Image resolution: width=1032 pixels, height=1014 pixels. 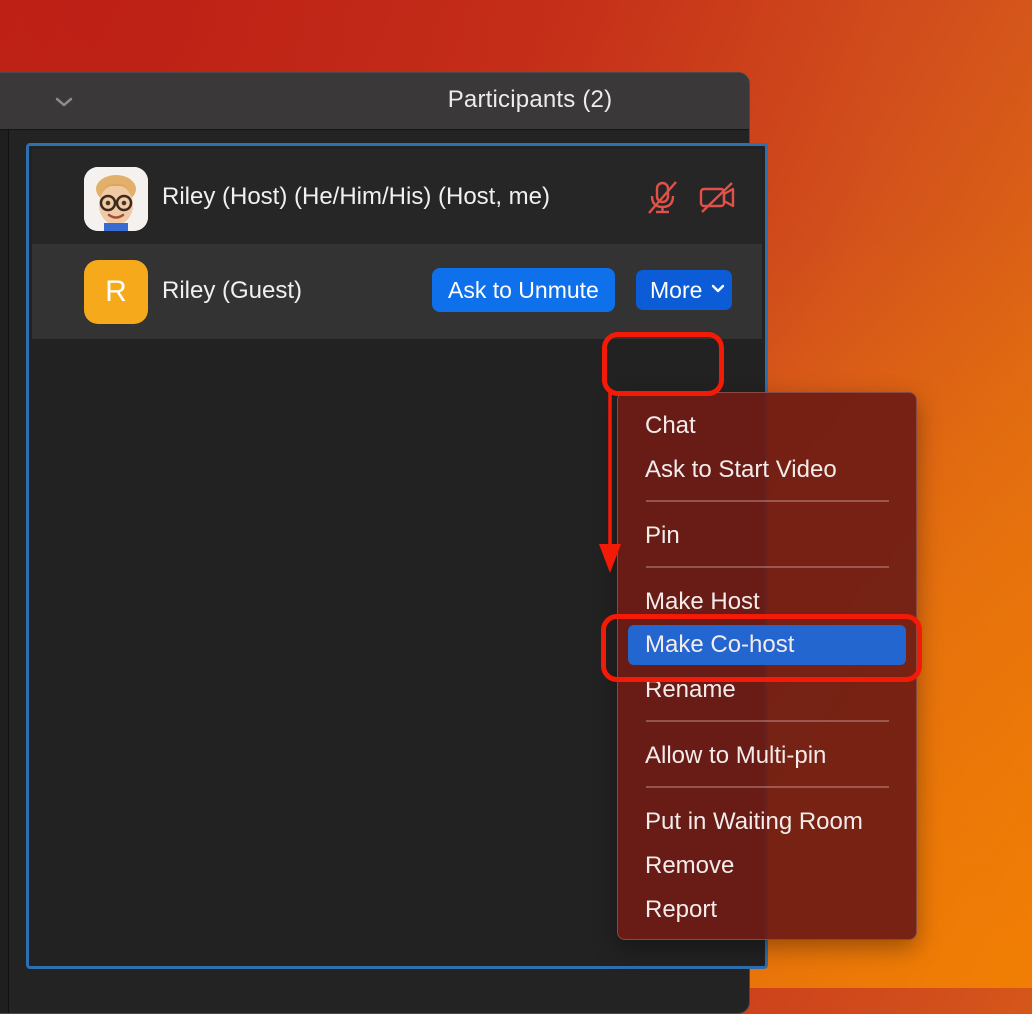 What do you see at coordinates (773, 822) in the screenshot?
I see `menu-item-put-in-waiting-room: Put in Waiting Room` at bounding box center [773, 822].